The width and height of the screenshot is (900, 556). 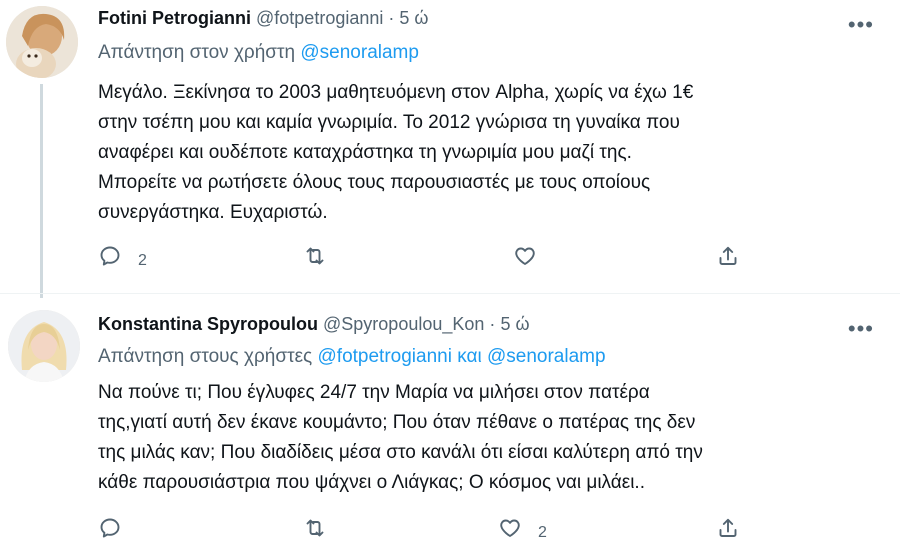 I want to click on like-button: 2, so click(x=522, y=530).